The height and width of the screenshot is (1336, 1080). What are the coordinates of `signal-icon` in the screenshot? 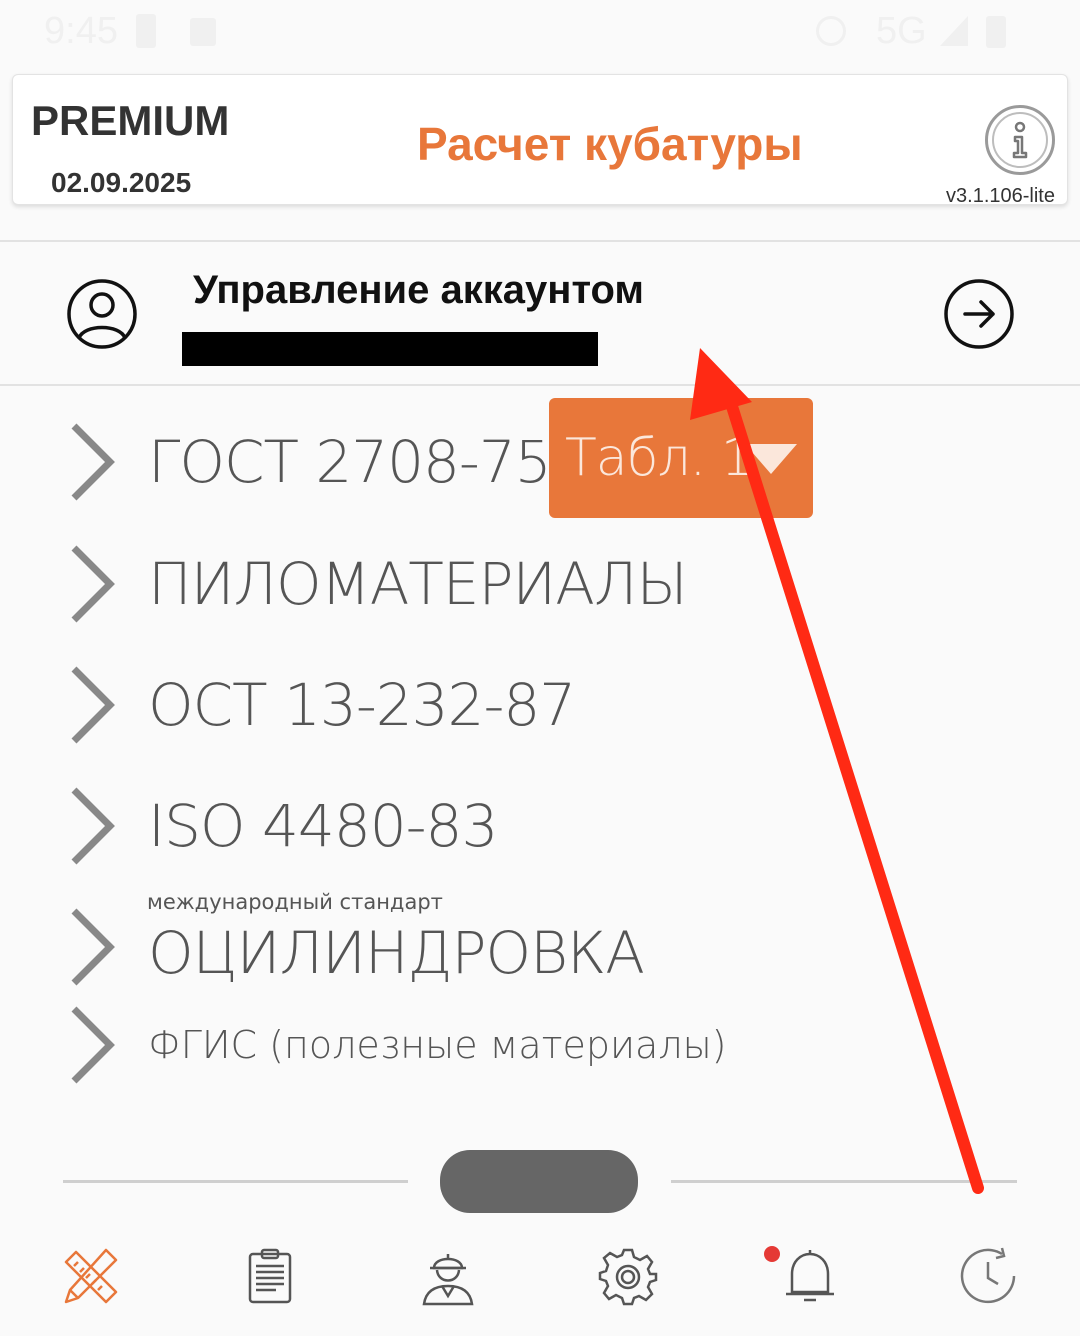 It's located at (954, 31).